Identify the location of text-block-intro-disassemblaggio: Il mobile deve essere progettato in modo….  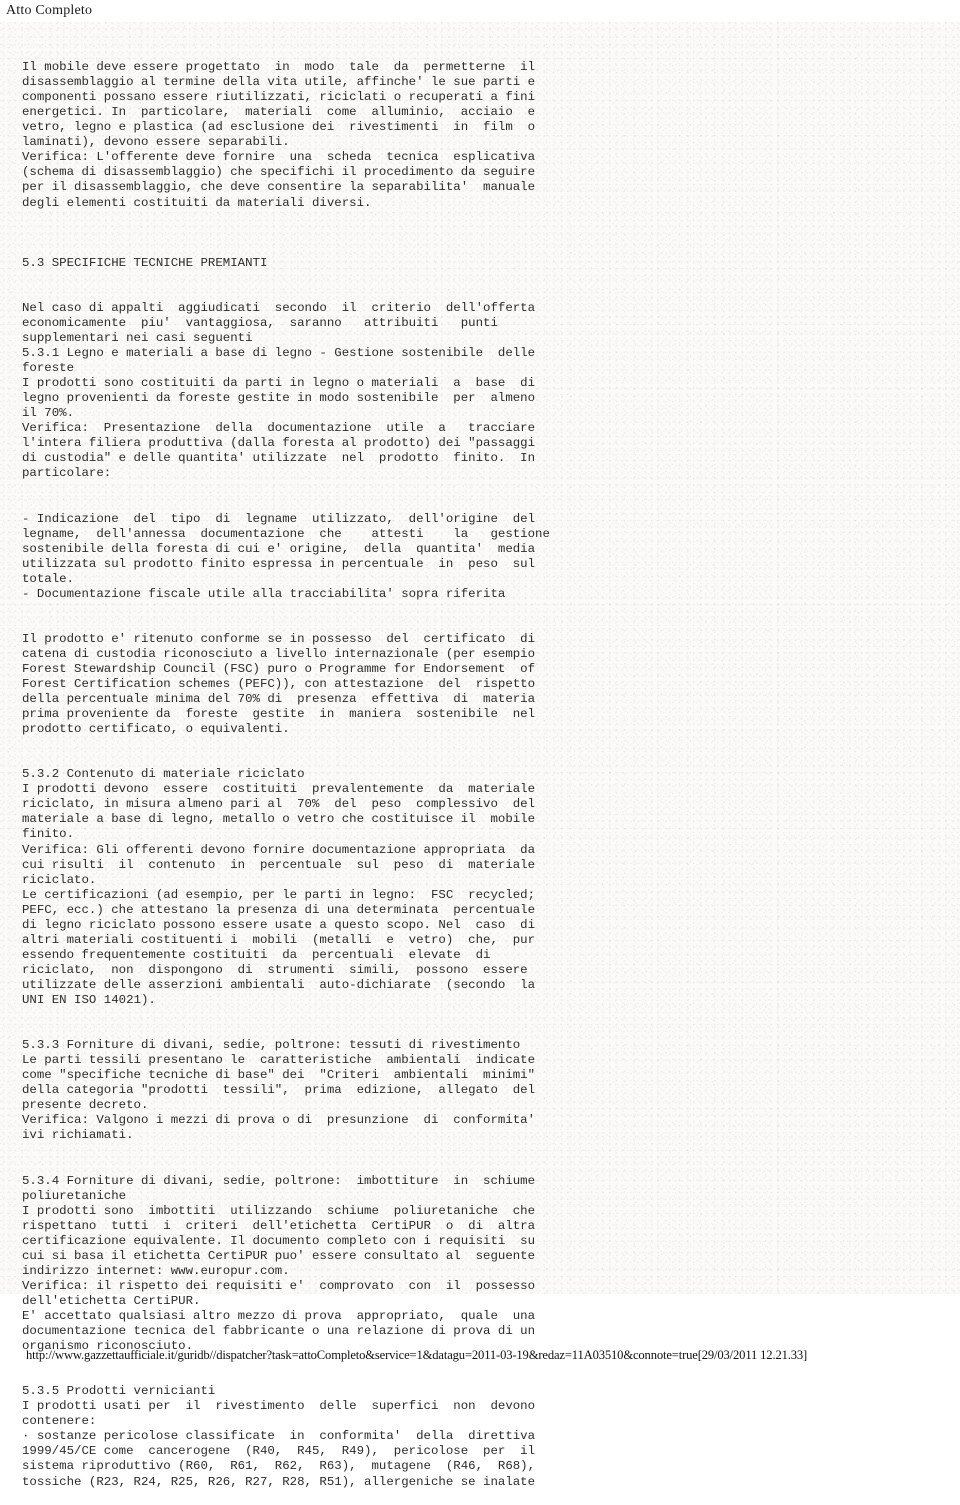
(279, 135).